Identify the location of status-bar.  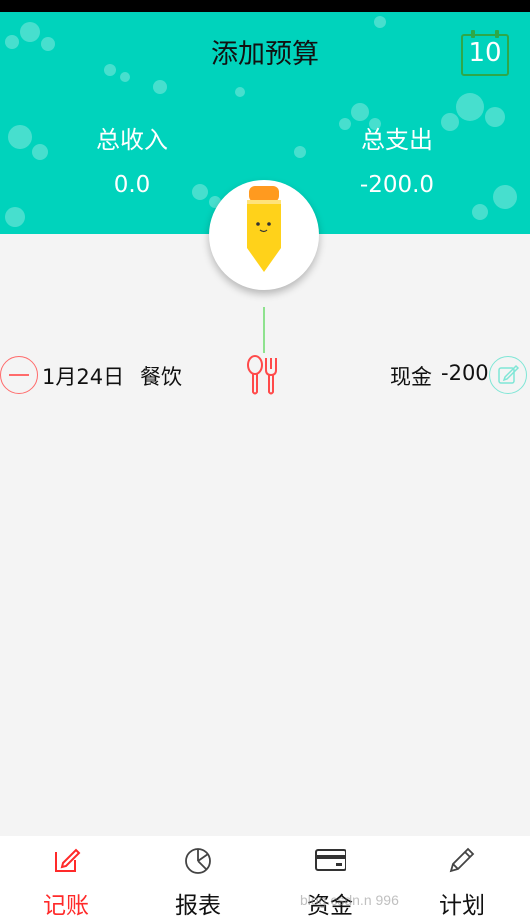
(265, 6).